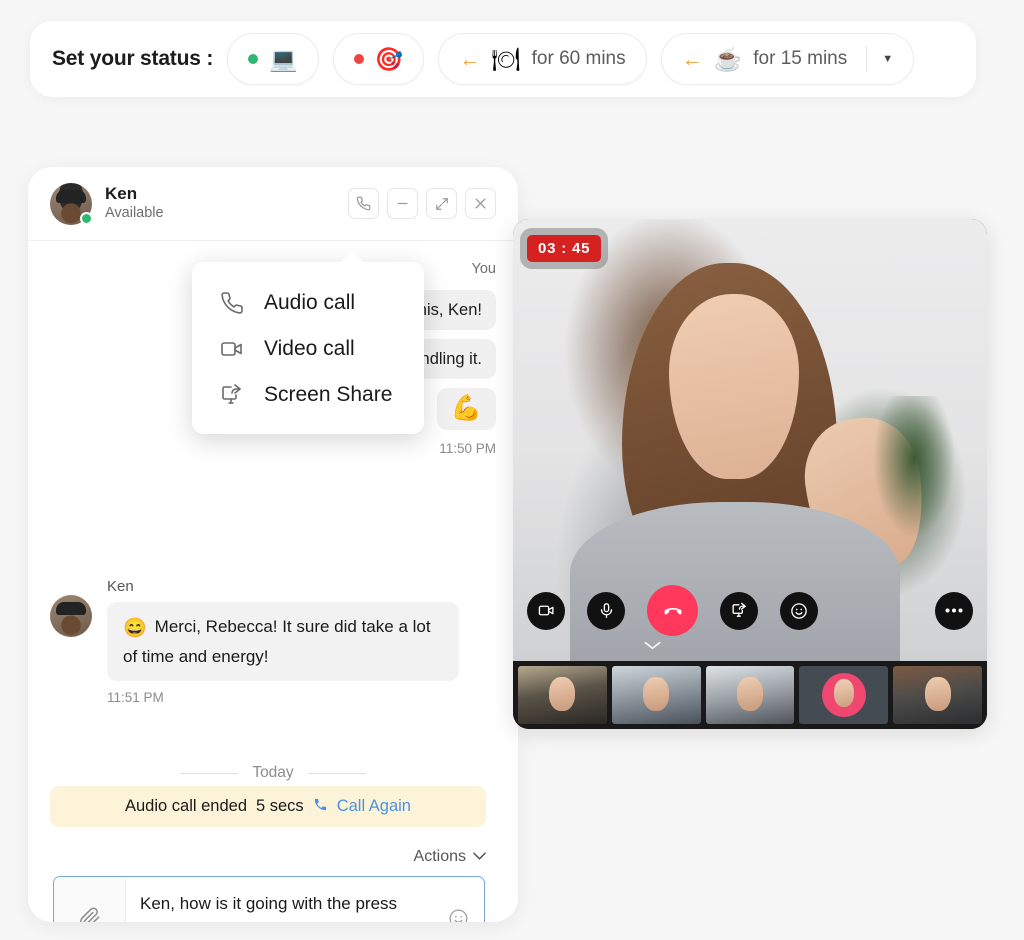 Image resolution: width=1024 pixels, height=940 pixels. I want to click on menu-item-label: Screen Share, so click(328, 394).